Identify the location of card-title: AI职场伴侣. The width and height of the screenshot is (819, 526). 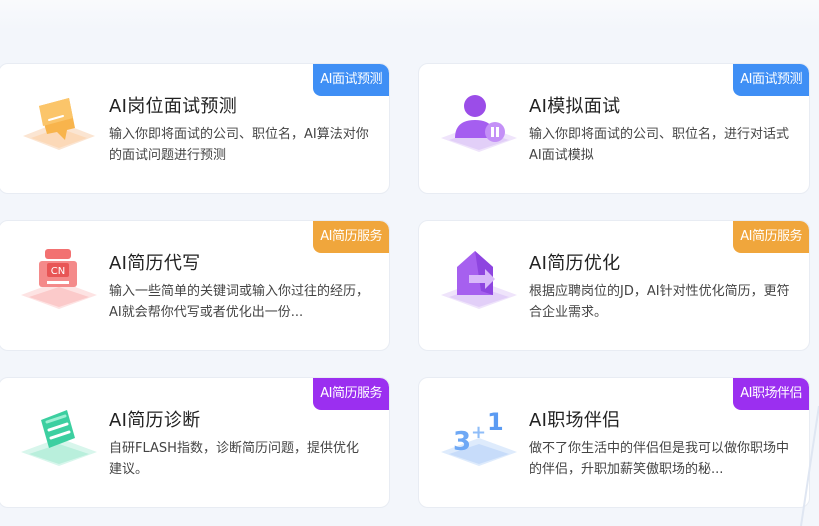
(575, 420).